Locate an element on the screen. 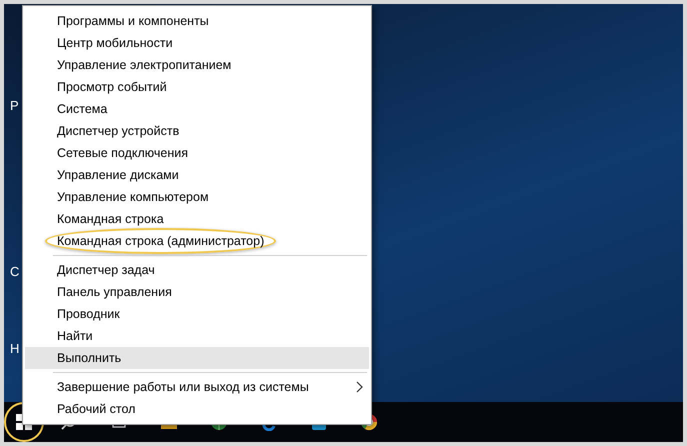  menu-item: Выполнить is located at coordinates (197, 358).